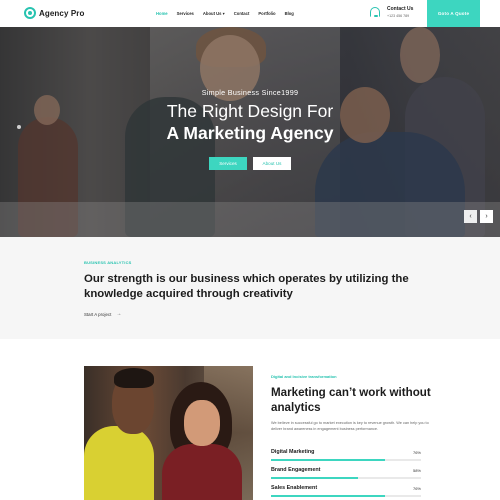  Describe the element at coordinates (296, 470) in the screenshot. I see `skill-label: Brand Engagement` at that location.